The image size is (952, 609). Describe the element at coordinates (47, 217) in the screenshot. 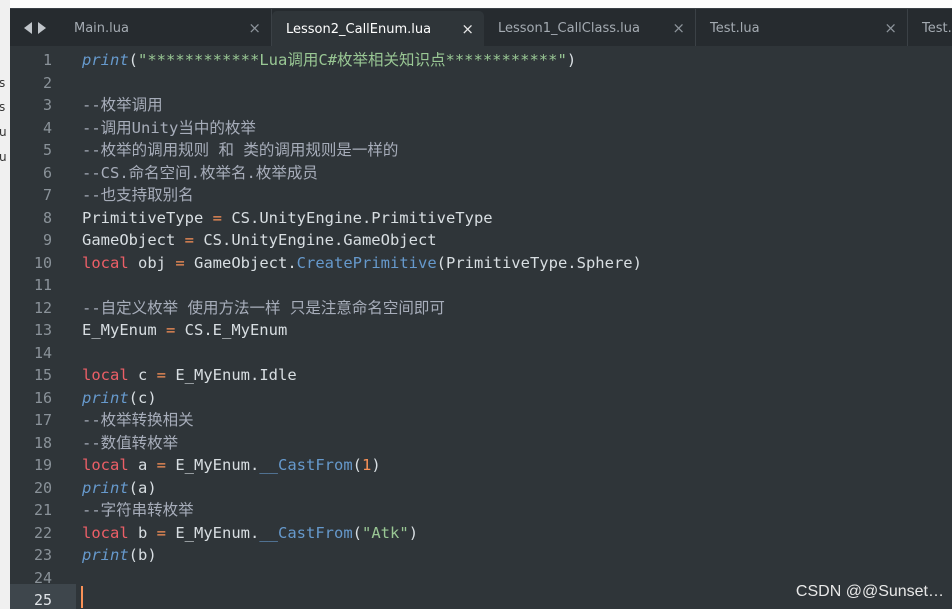

I see `line-number: 8` at that location.